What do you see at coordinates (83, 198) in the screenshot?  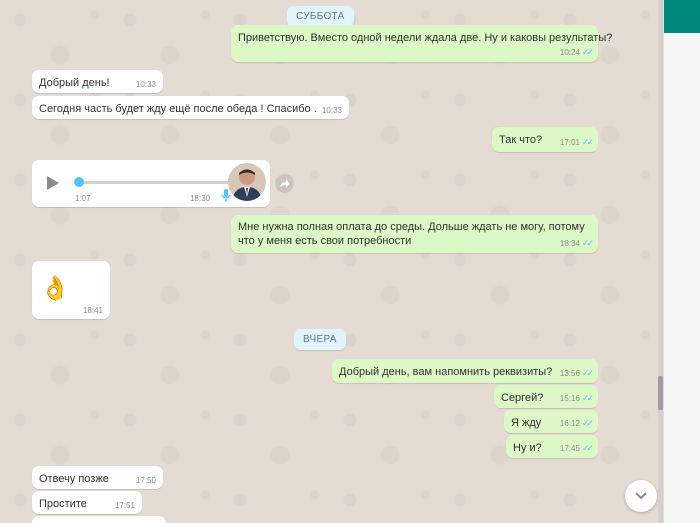 I see `voice-duration: 1:07` at bounding box center [83, 198].